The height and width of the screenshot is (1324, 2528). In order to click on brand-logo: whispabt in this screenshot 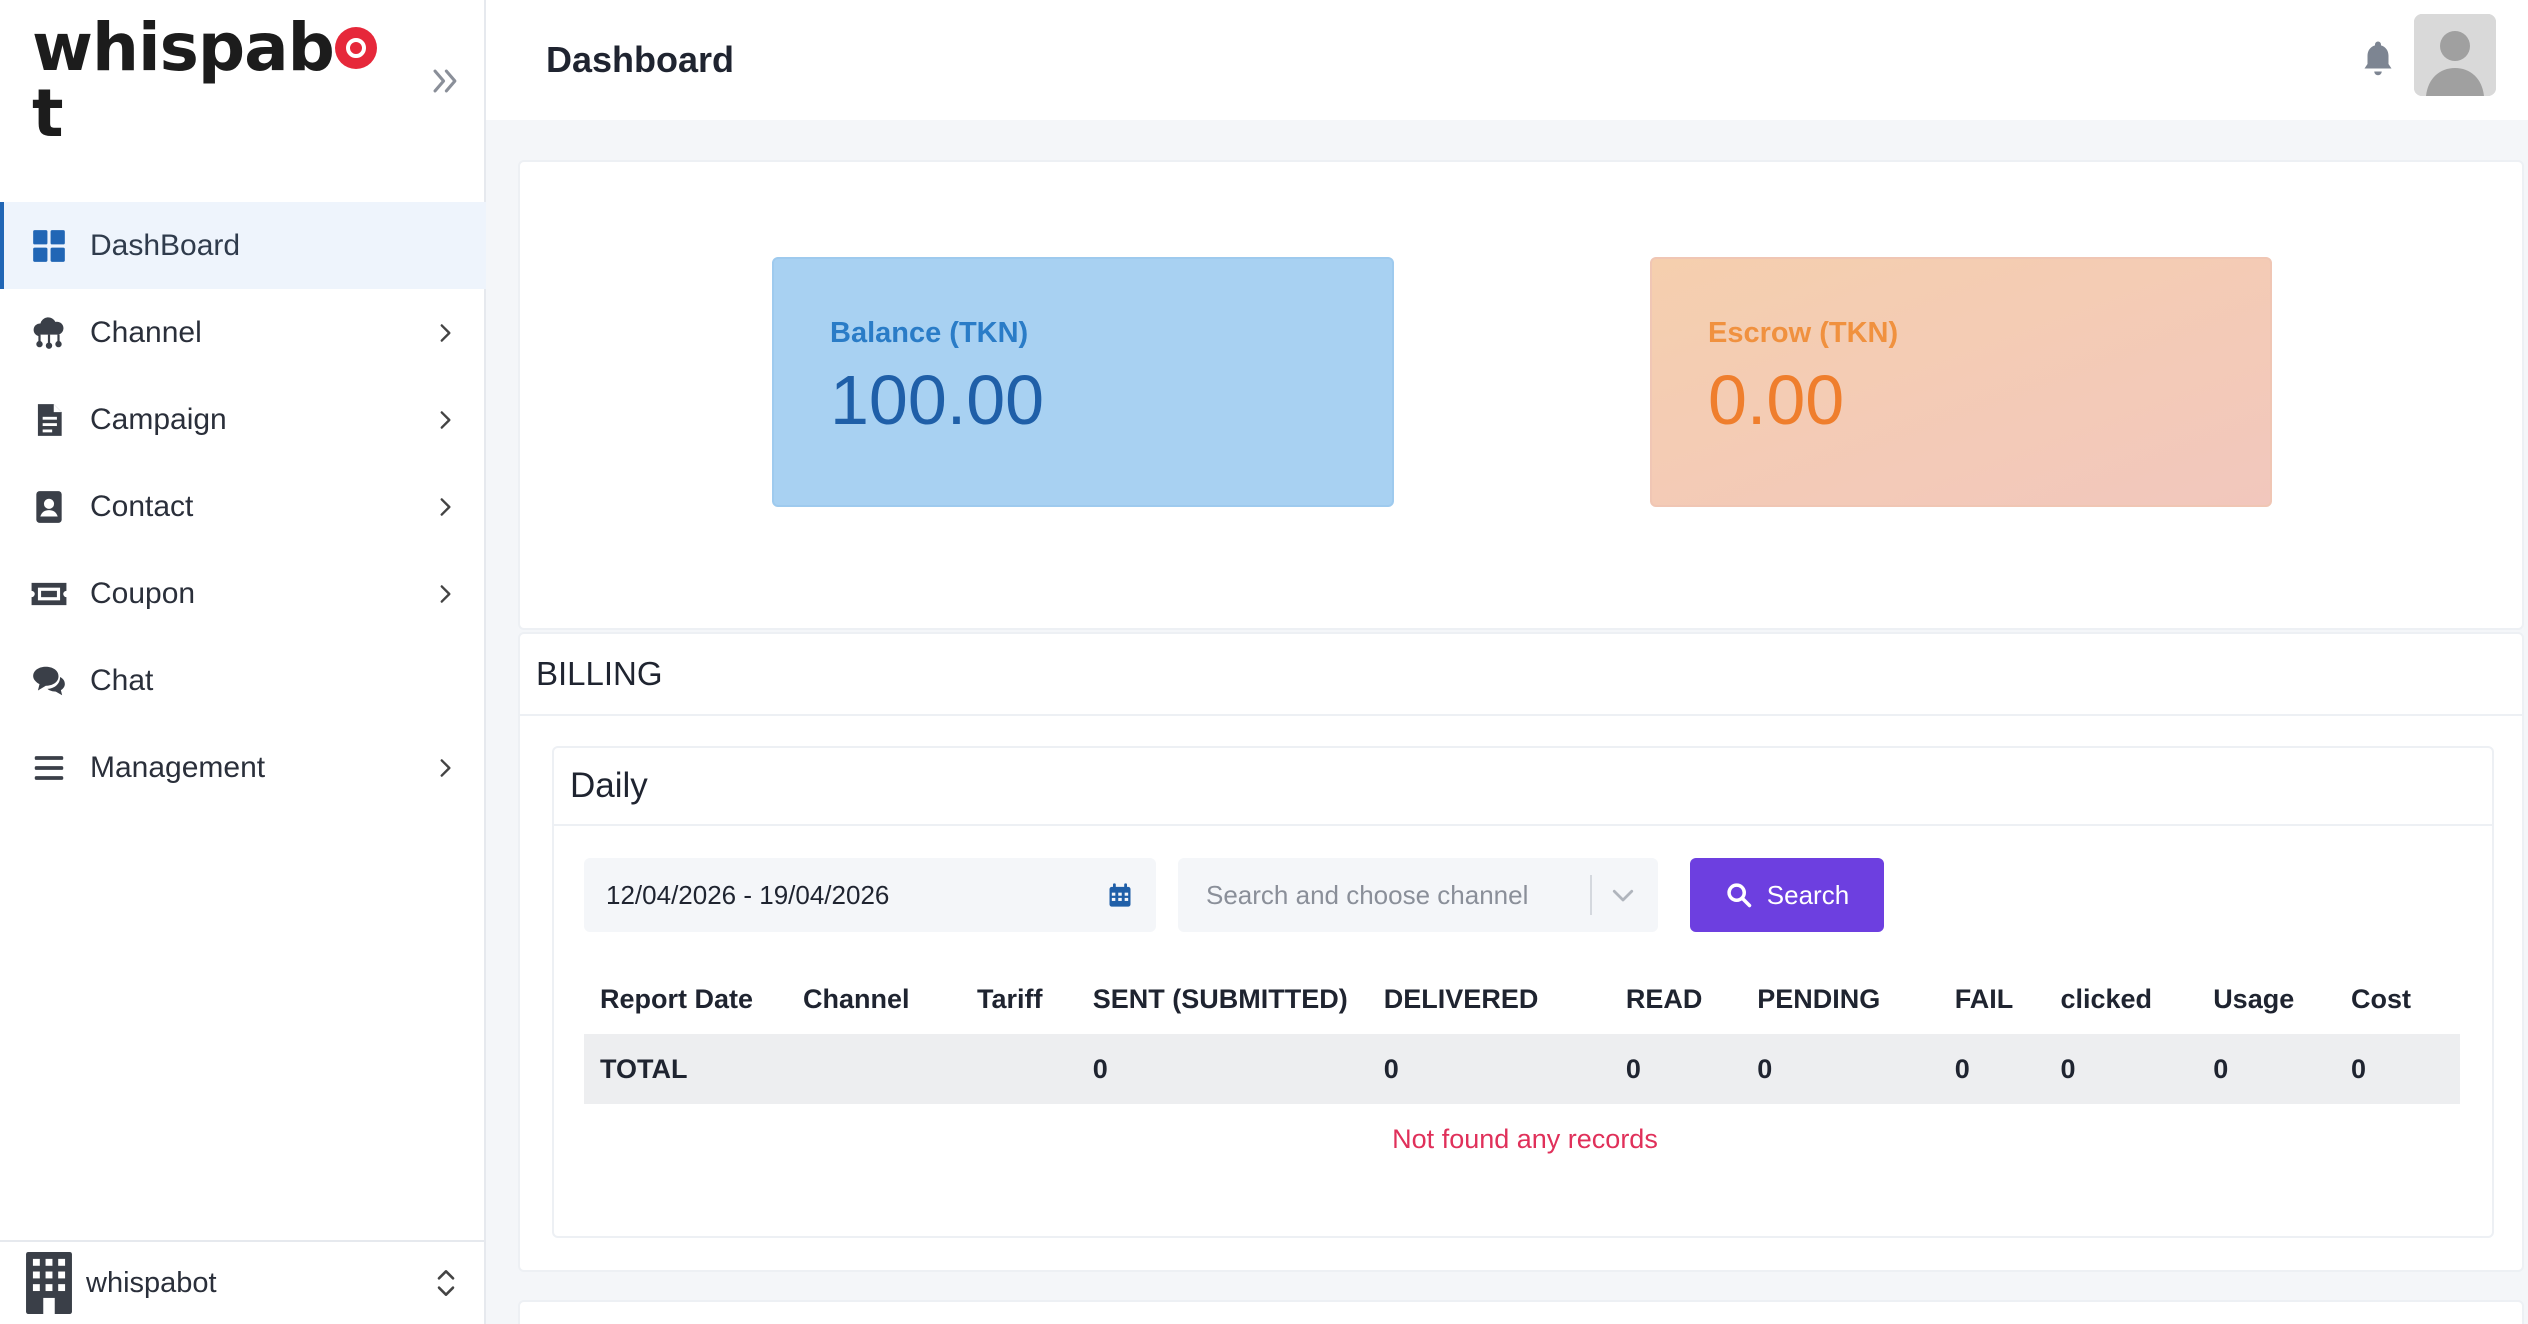, I will do `click(220, 81)`.